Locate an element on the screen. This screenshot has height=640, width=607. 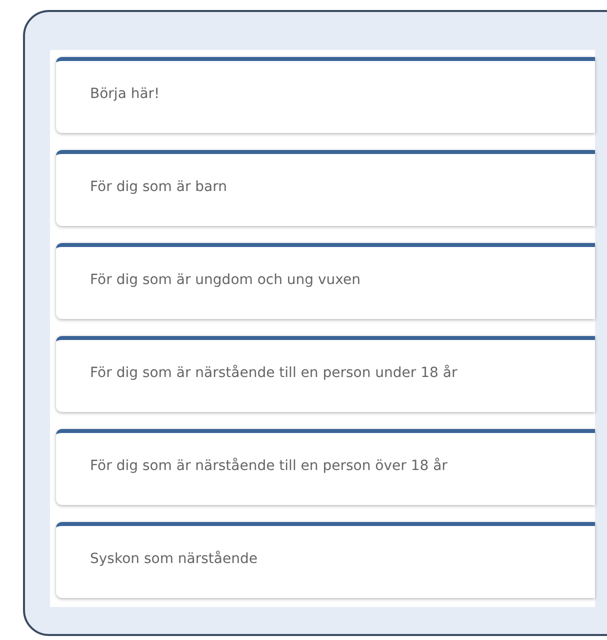
topic-card: Syskon som närstående is located at coordinates (325, 560).